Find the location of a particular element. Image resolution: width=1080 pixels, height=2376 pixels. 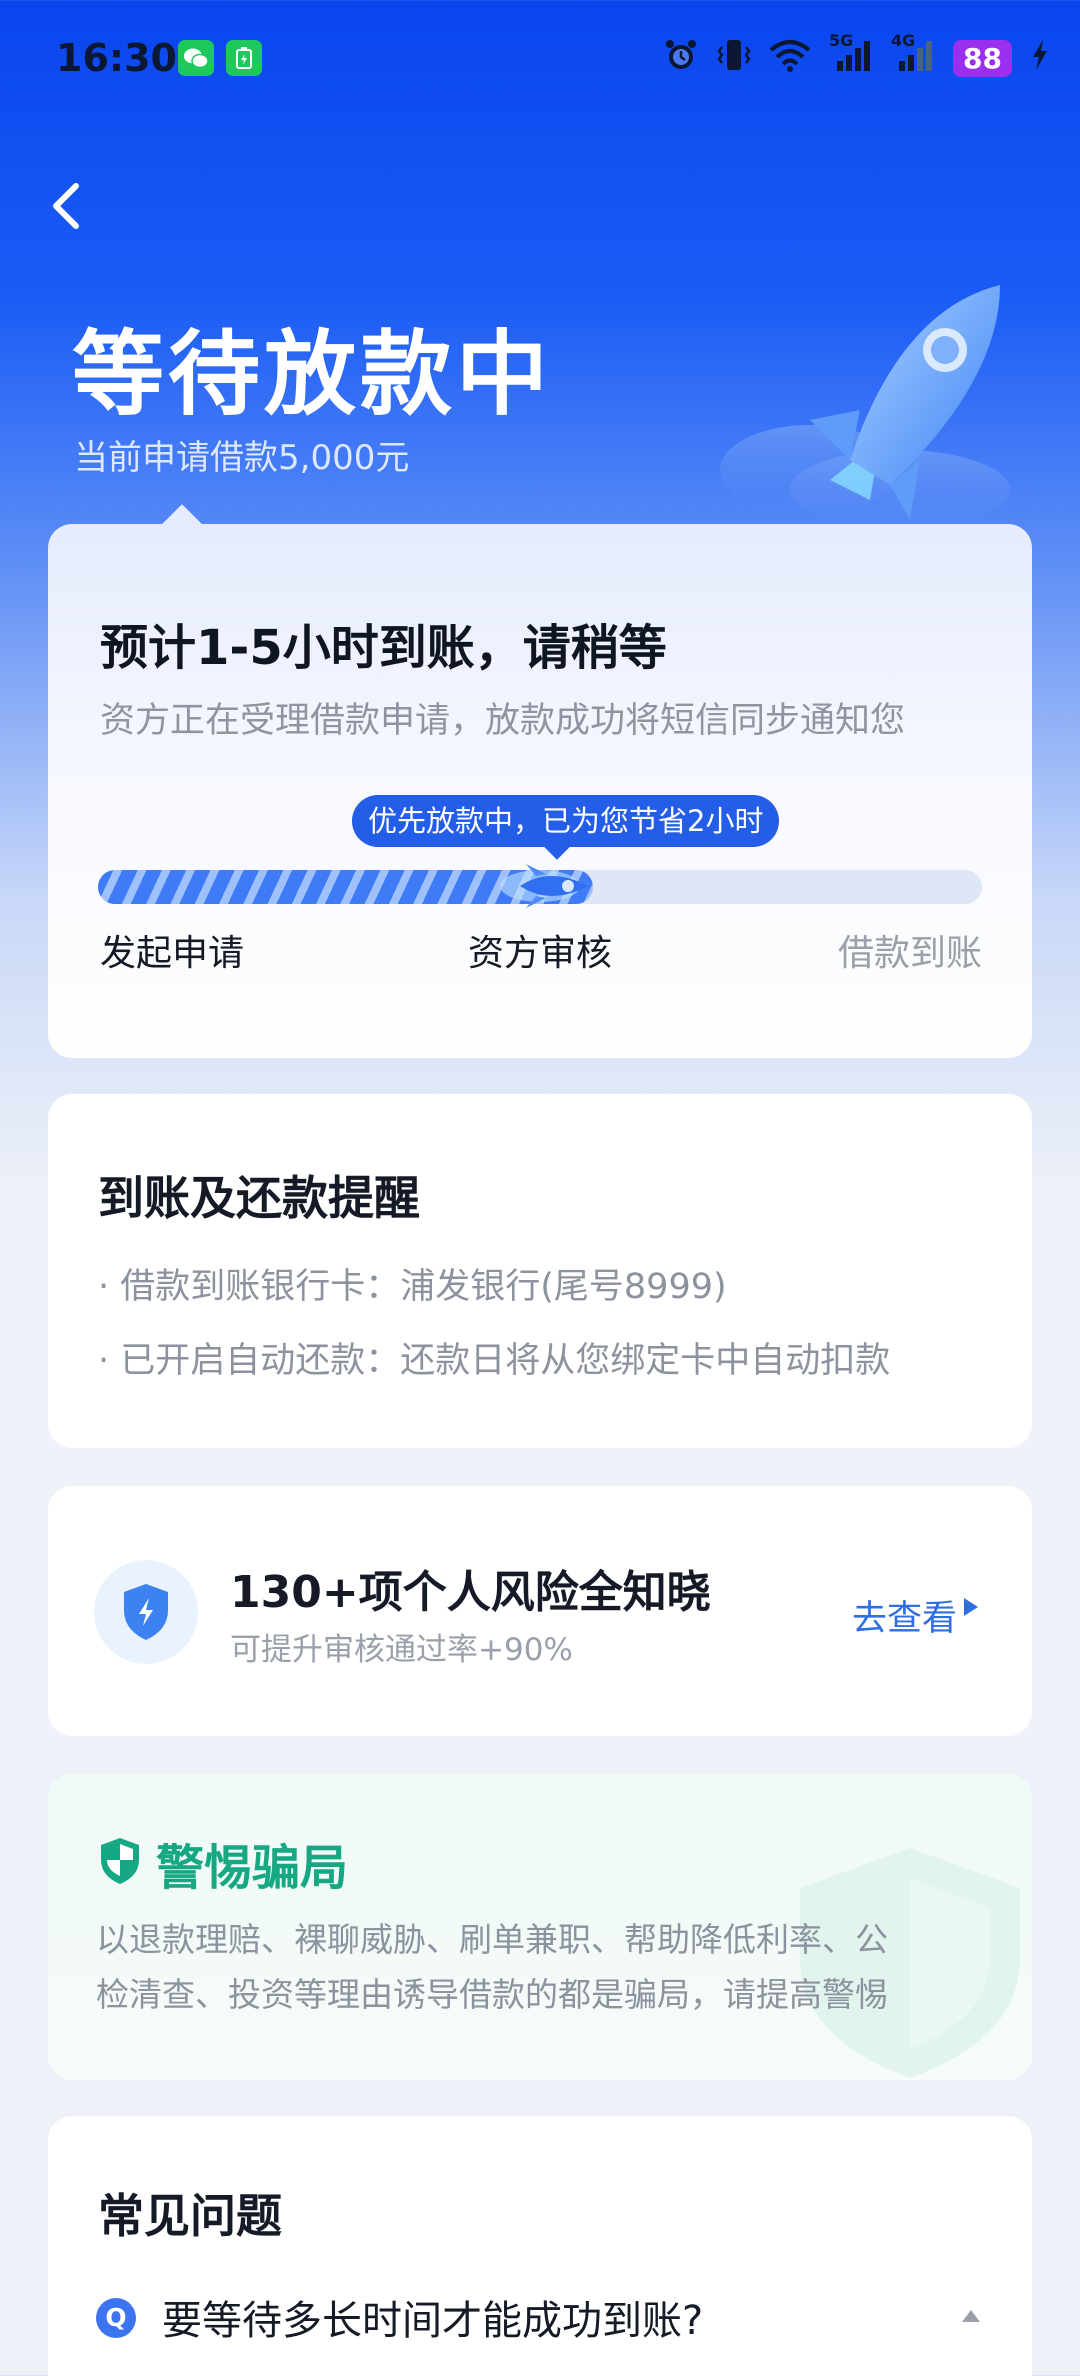

faq-question-1: 要等待多长时间才能成功到账? is located at coordinates (432, 2317).